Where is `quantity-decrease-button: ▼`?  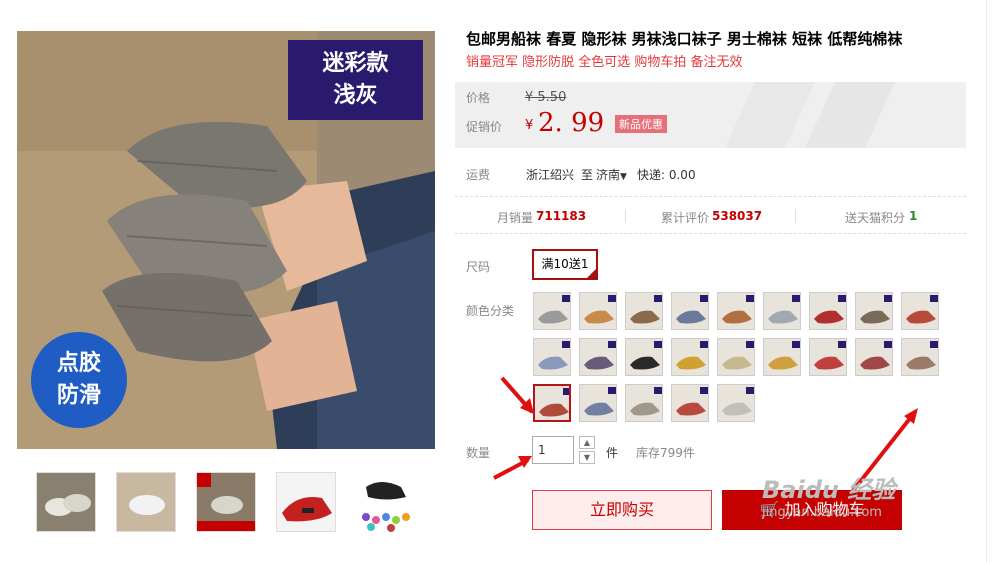
quantity-decrease-button: ▼ is located at coordinates (587, 457).